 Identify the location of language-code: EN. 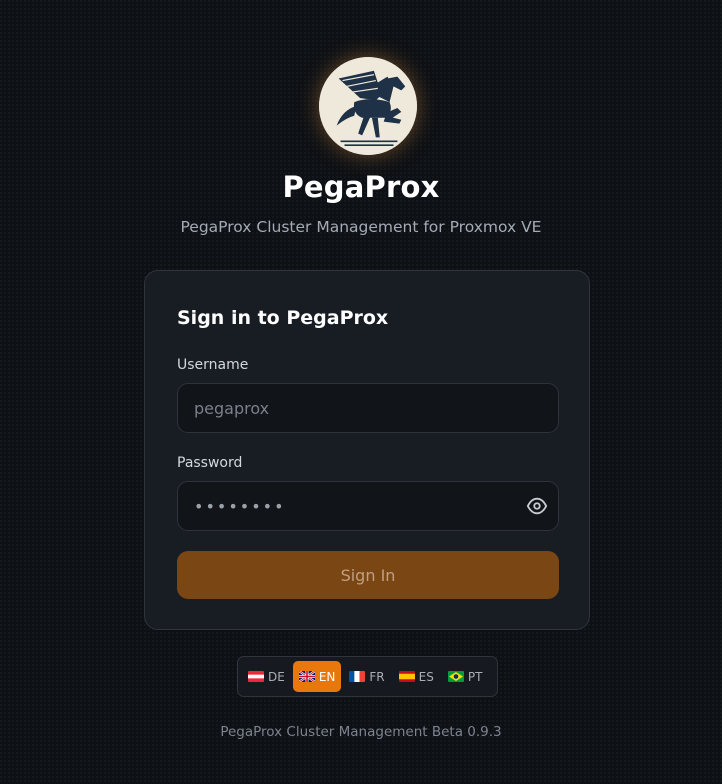
(327, 676).